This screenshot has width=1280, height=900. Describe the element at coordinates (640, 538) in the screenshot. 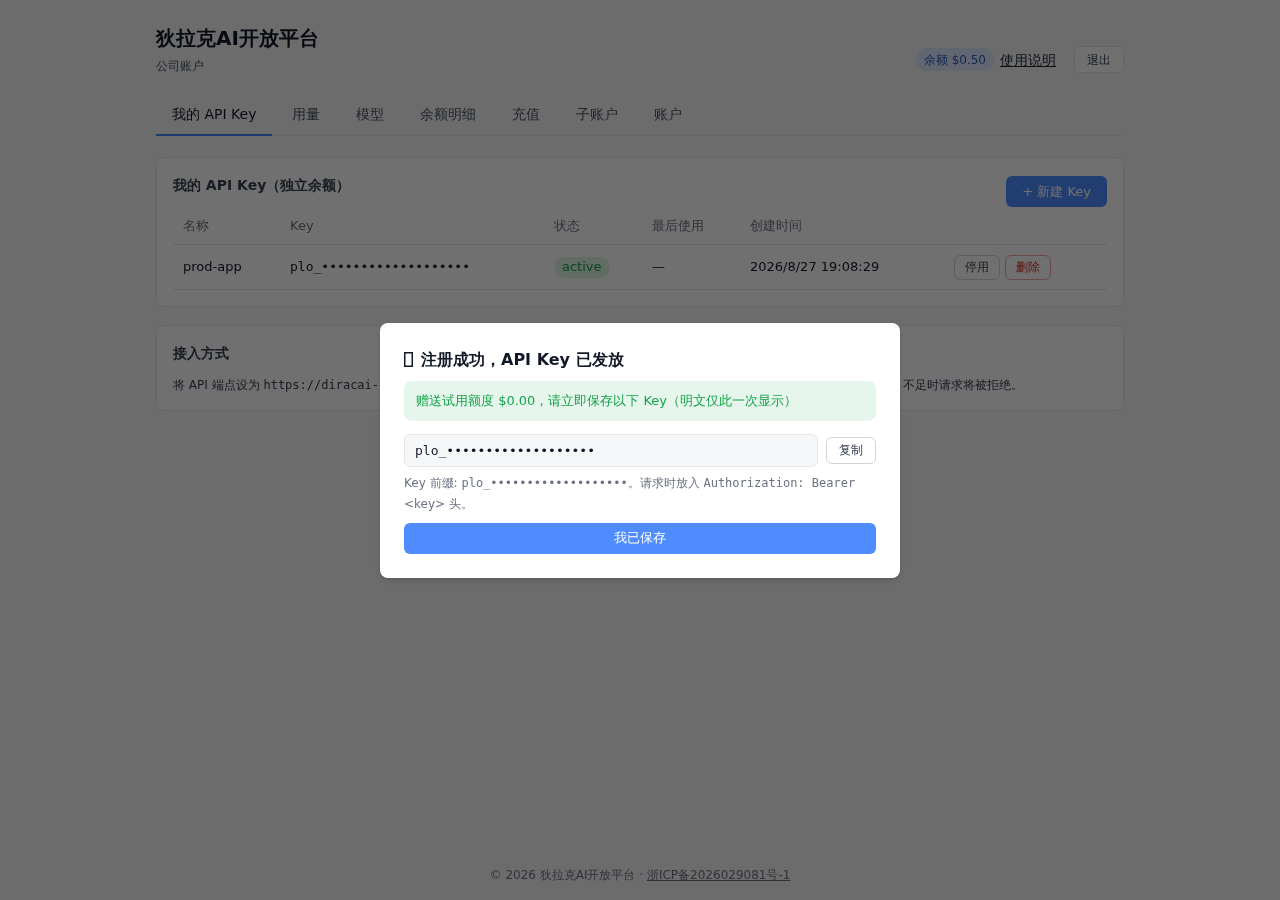

I see `confirm-button: 我已保存` at that location.